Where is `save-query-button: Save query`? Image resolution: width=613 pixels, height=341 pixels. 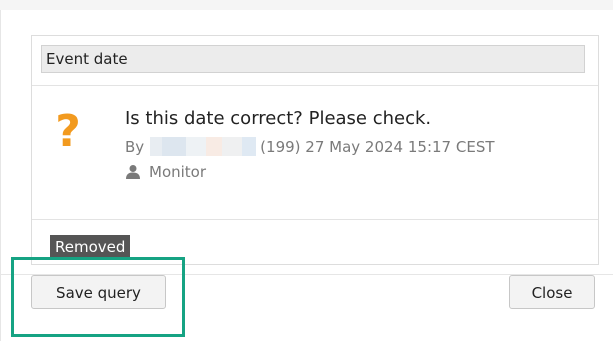
save-query-button: Save query is located at coordinates (98, 292).